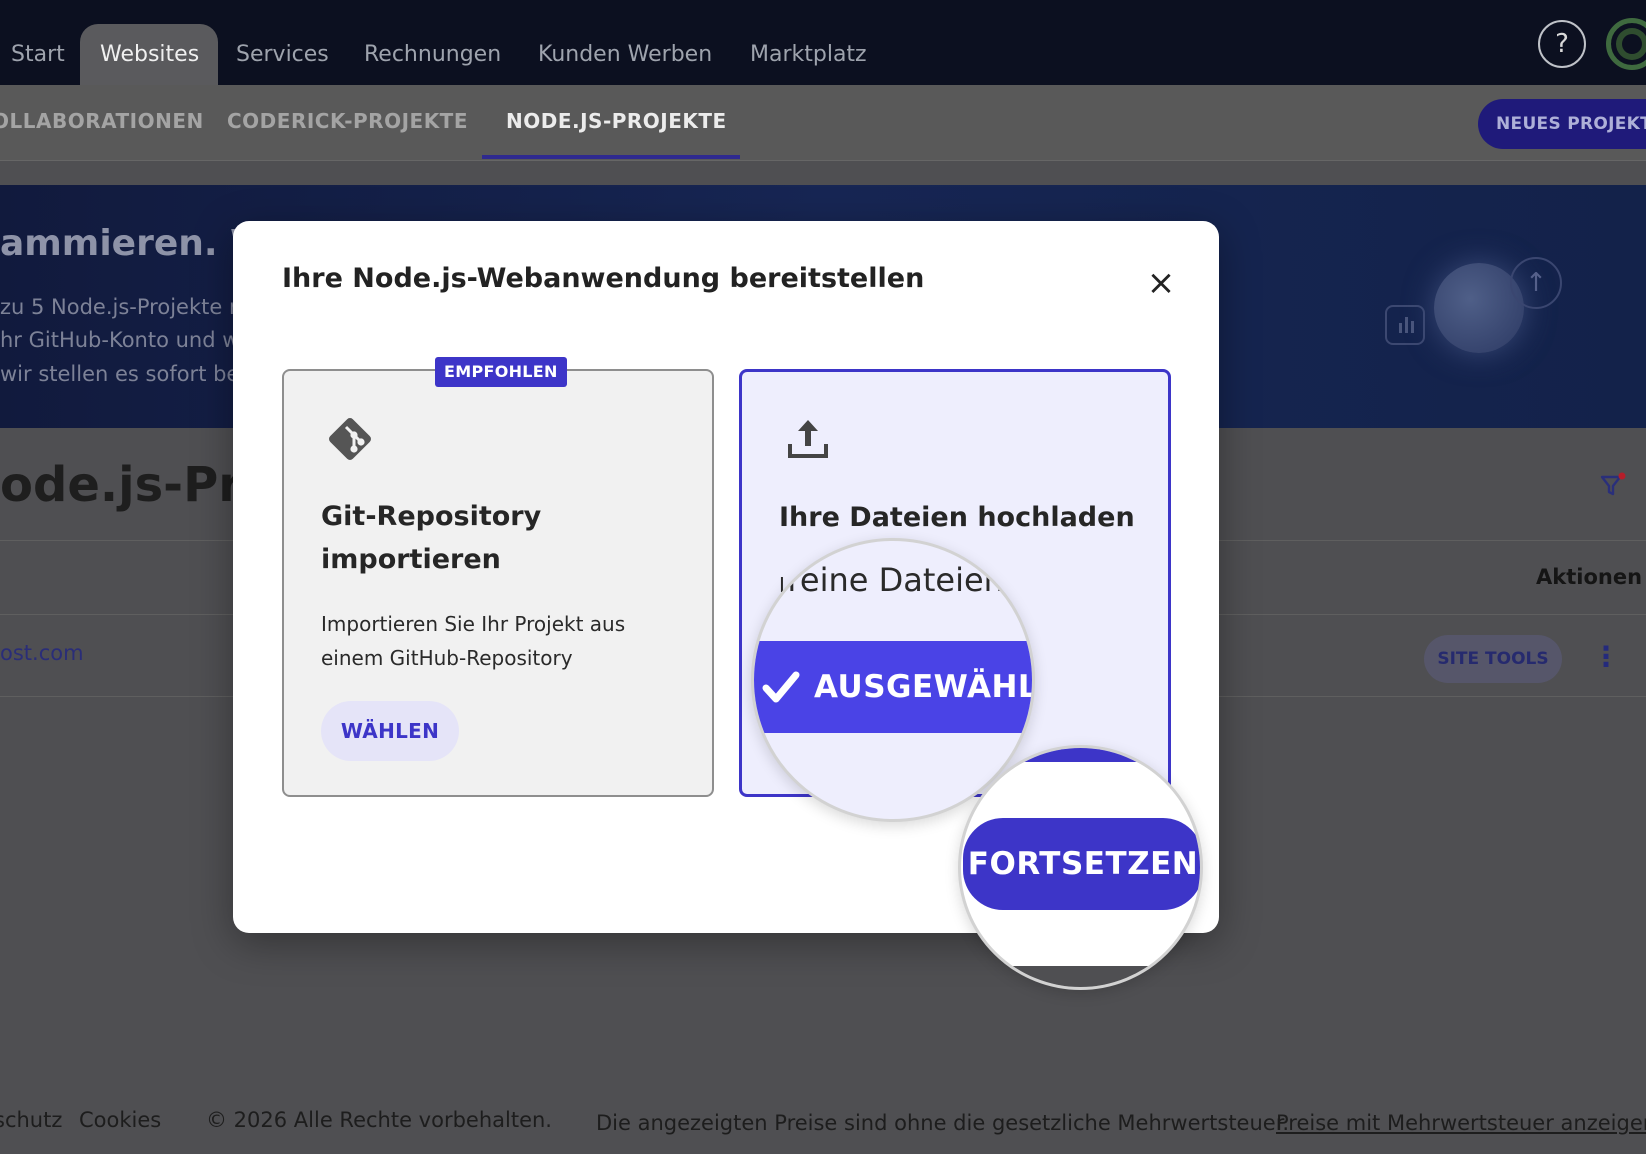  Describe the element at coordinates (1161, 283) in the screenshot. I see `close-icon: ×` at that location.